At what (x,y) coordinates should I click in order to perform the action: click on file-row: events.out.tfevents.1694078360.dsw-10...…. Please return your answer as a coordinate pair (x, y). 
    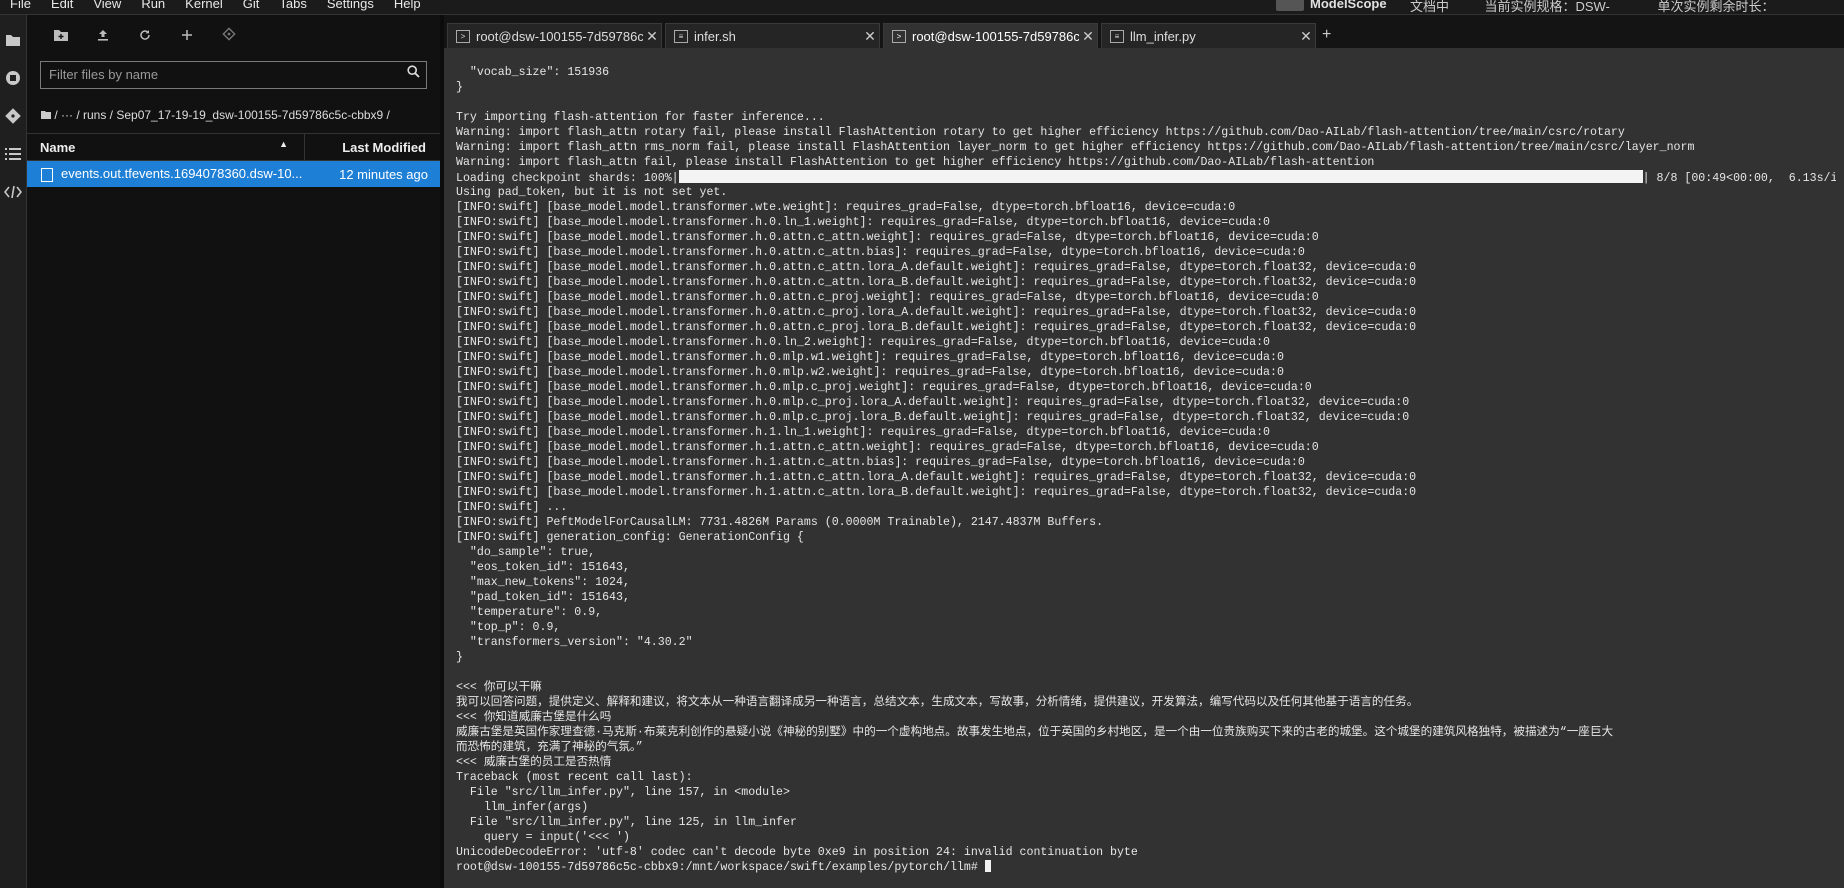
    Looking at the image, I should click on (233, 174).